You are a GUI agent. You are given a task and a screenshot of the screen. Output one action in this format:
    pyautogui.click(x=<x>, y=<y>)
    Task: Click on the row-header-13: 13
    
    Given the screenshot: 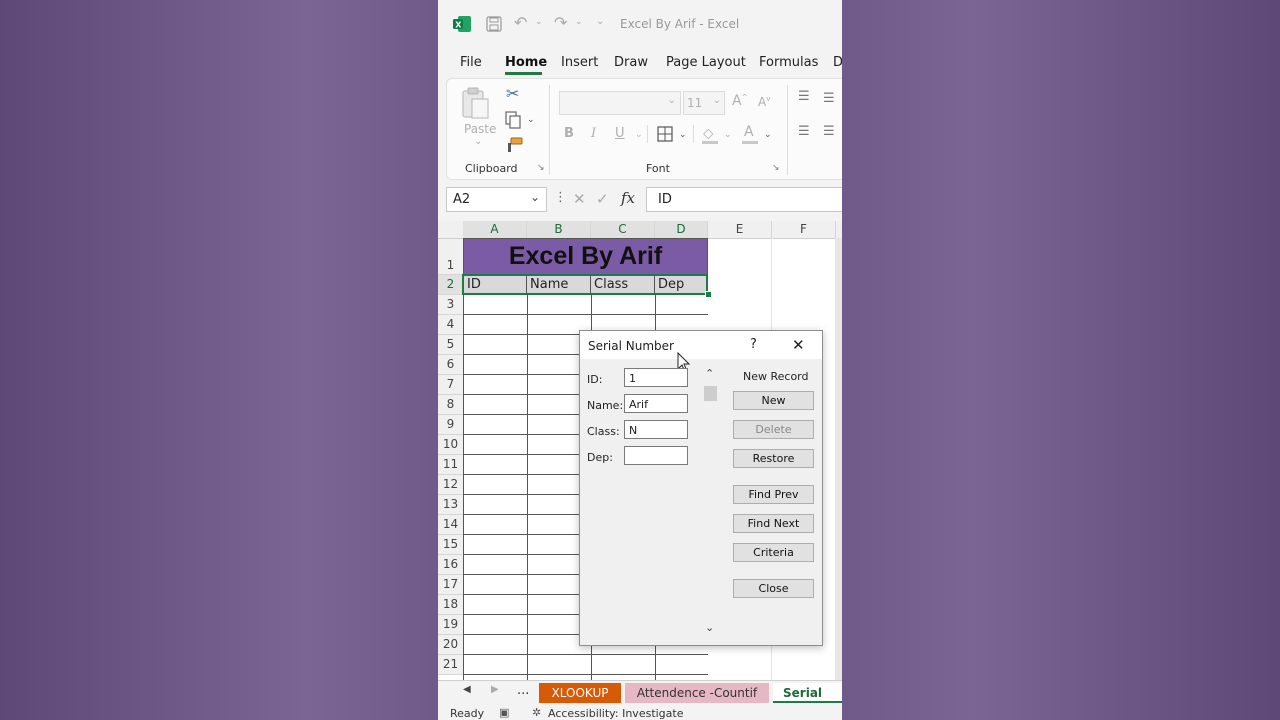 What is the action you would take?
    pyautogui.click(x=451, y=505)
    